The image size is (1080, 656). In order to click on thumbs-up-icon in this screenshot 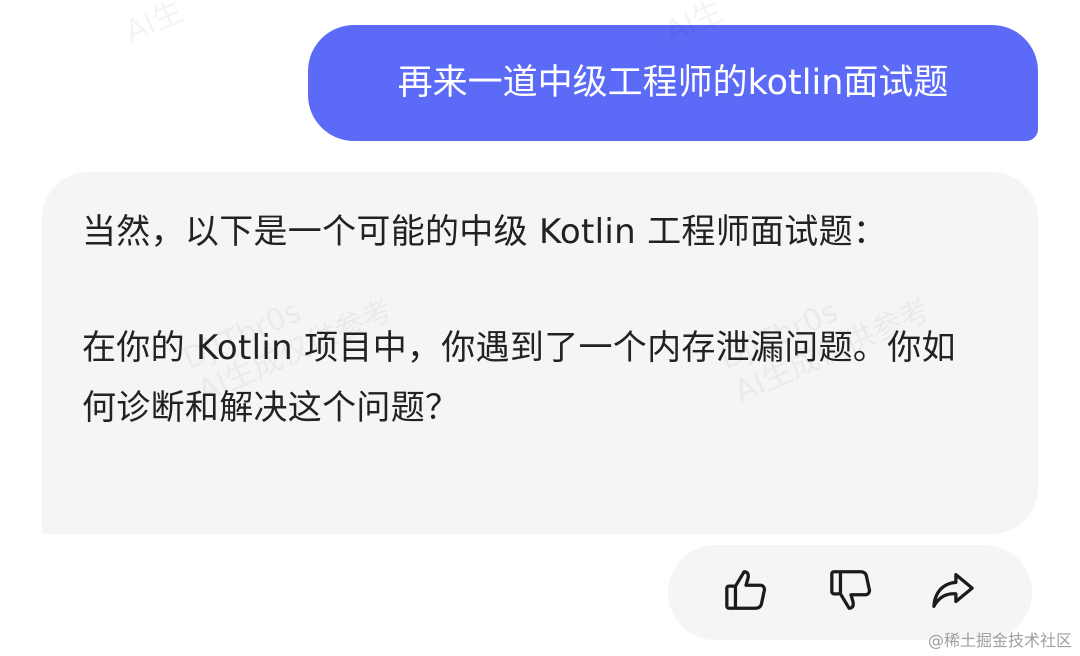, I will do `click(746, 592)`.